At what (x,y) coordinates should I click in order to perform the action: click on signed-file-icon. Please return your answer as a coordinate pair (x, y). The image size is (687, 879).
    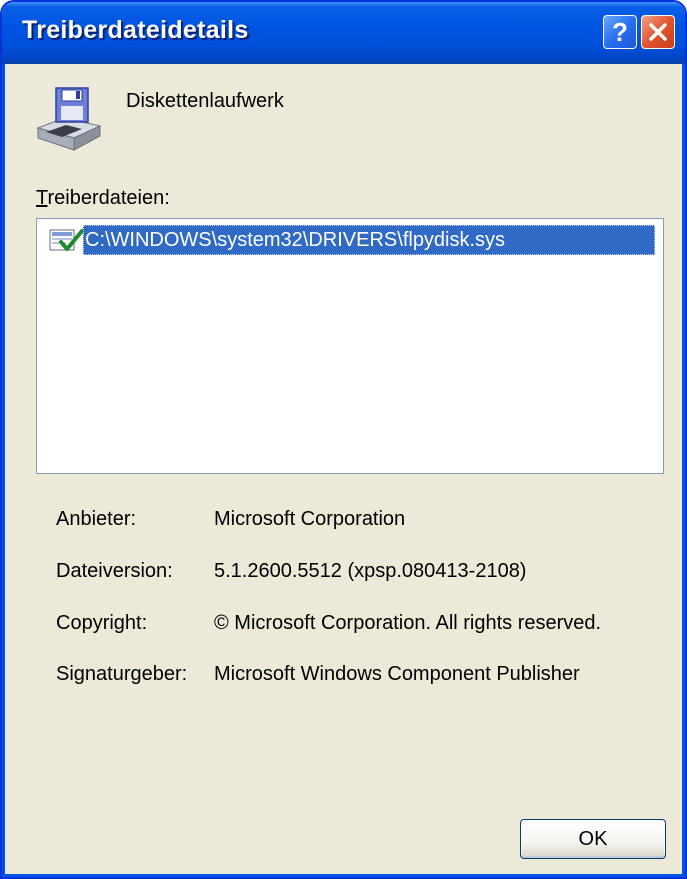
    Looking at the image, I should click on (66, 240).